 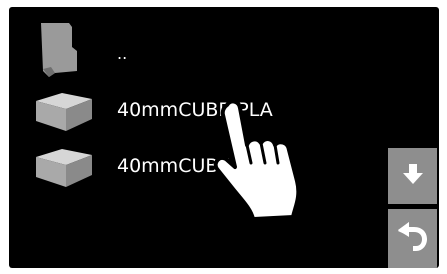 I want to click on back-arrow-icon, so click(x=413, y=239).